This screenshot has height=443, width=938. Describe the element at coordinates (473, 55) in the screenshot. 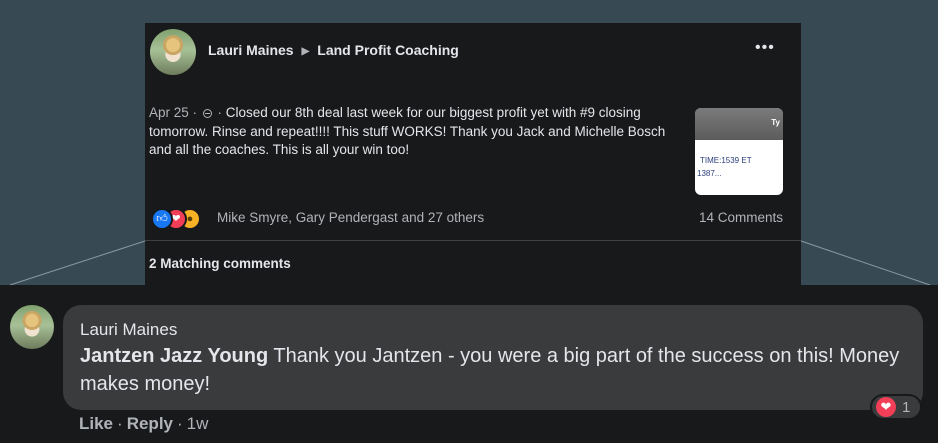

I see `post-header: Lauri Maines ▶ Land Profit Coaching •••` at that location.